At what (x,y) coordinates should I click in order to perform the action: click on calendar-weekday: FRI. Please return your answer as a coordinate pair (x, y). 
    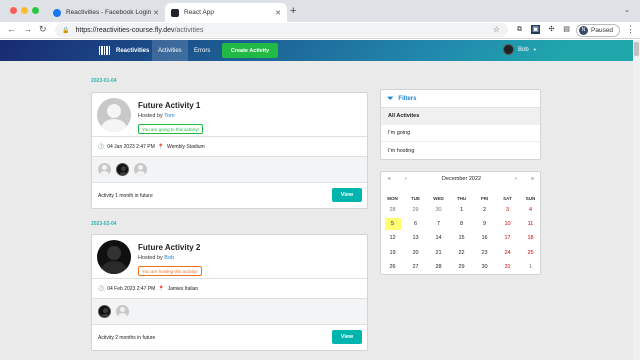
    Looking at the image, I should click on (484, 198).